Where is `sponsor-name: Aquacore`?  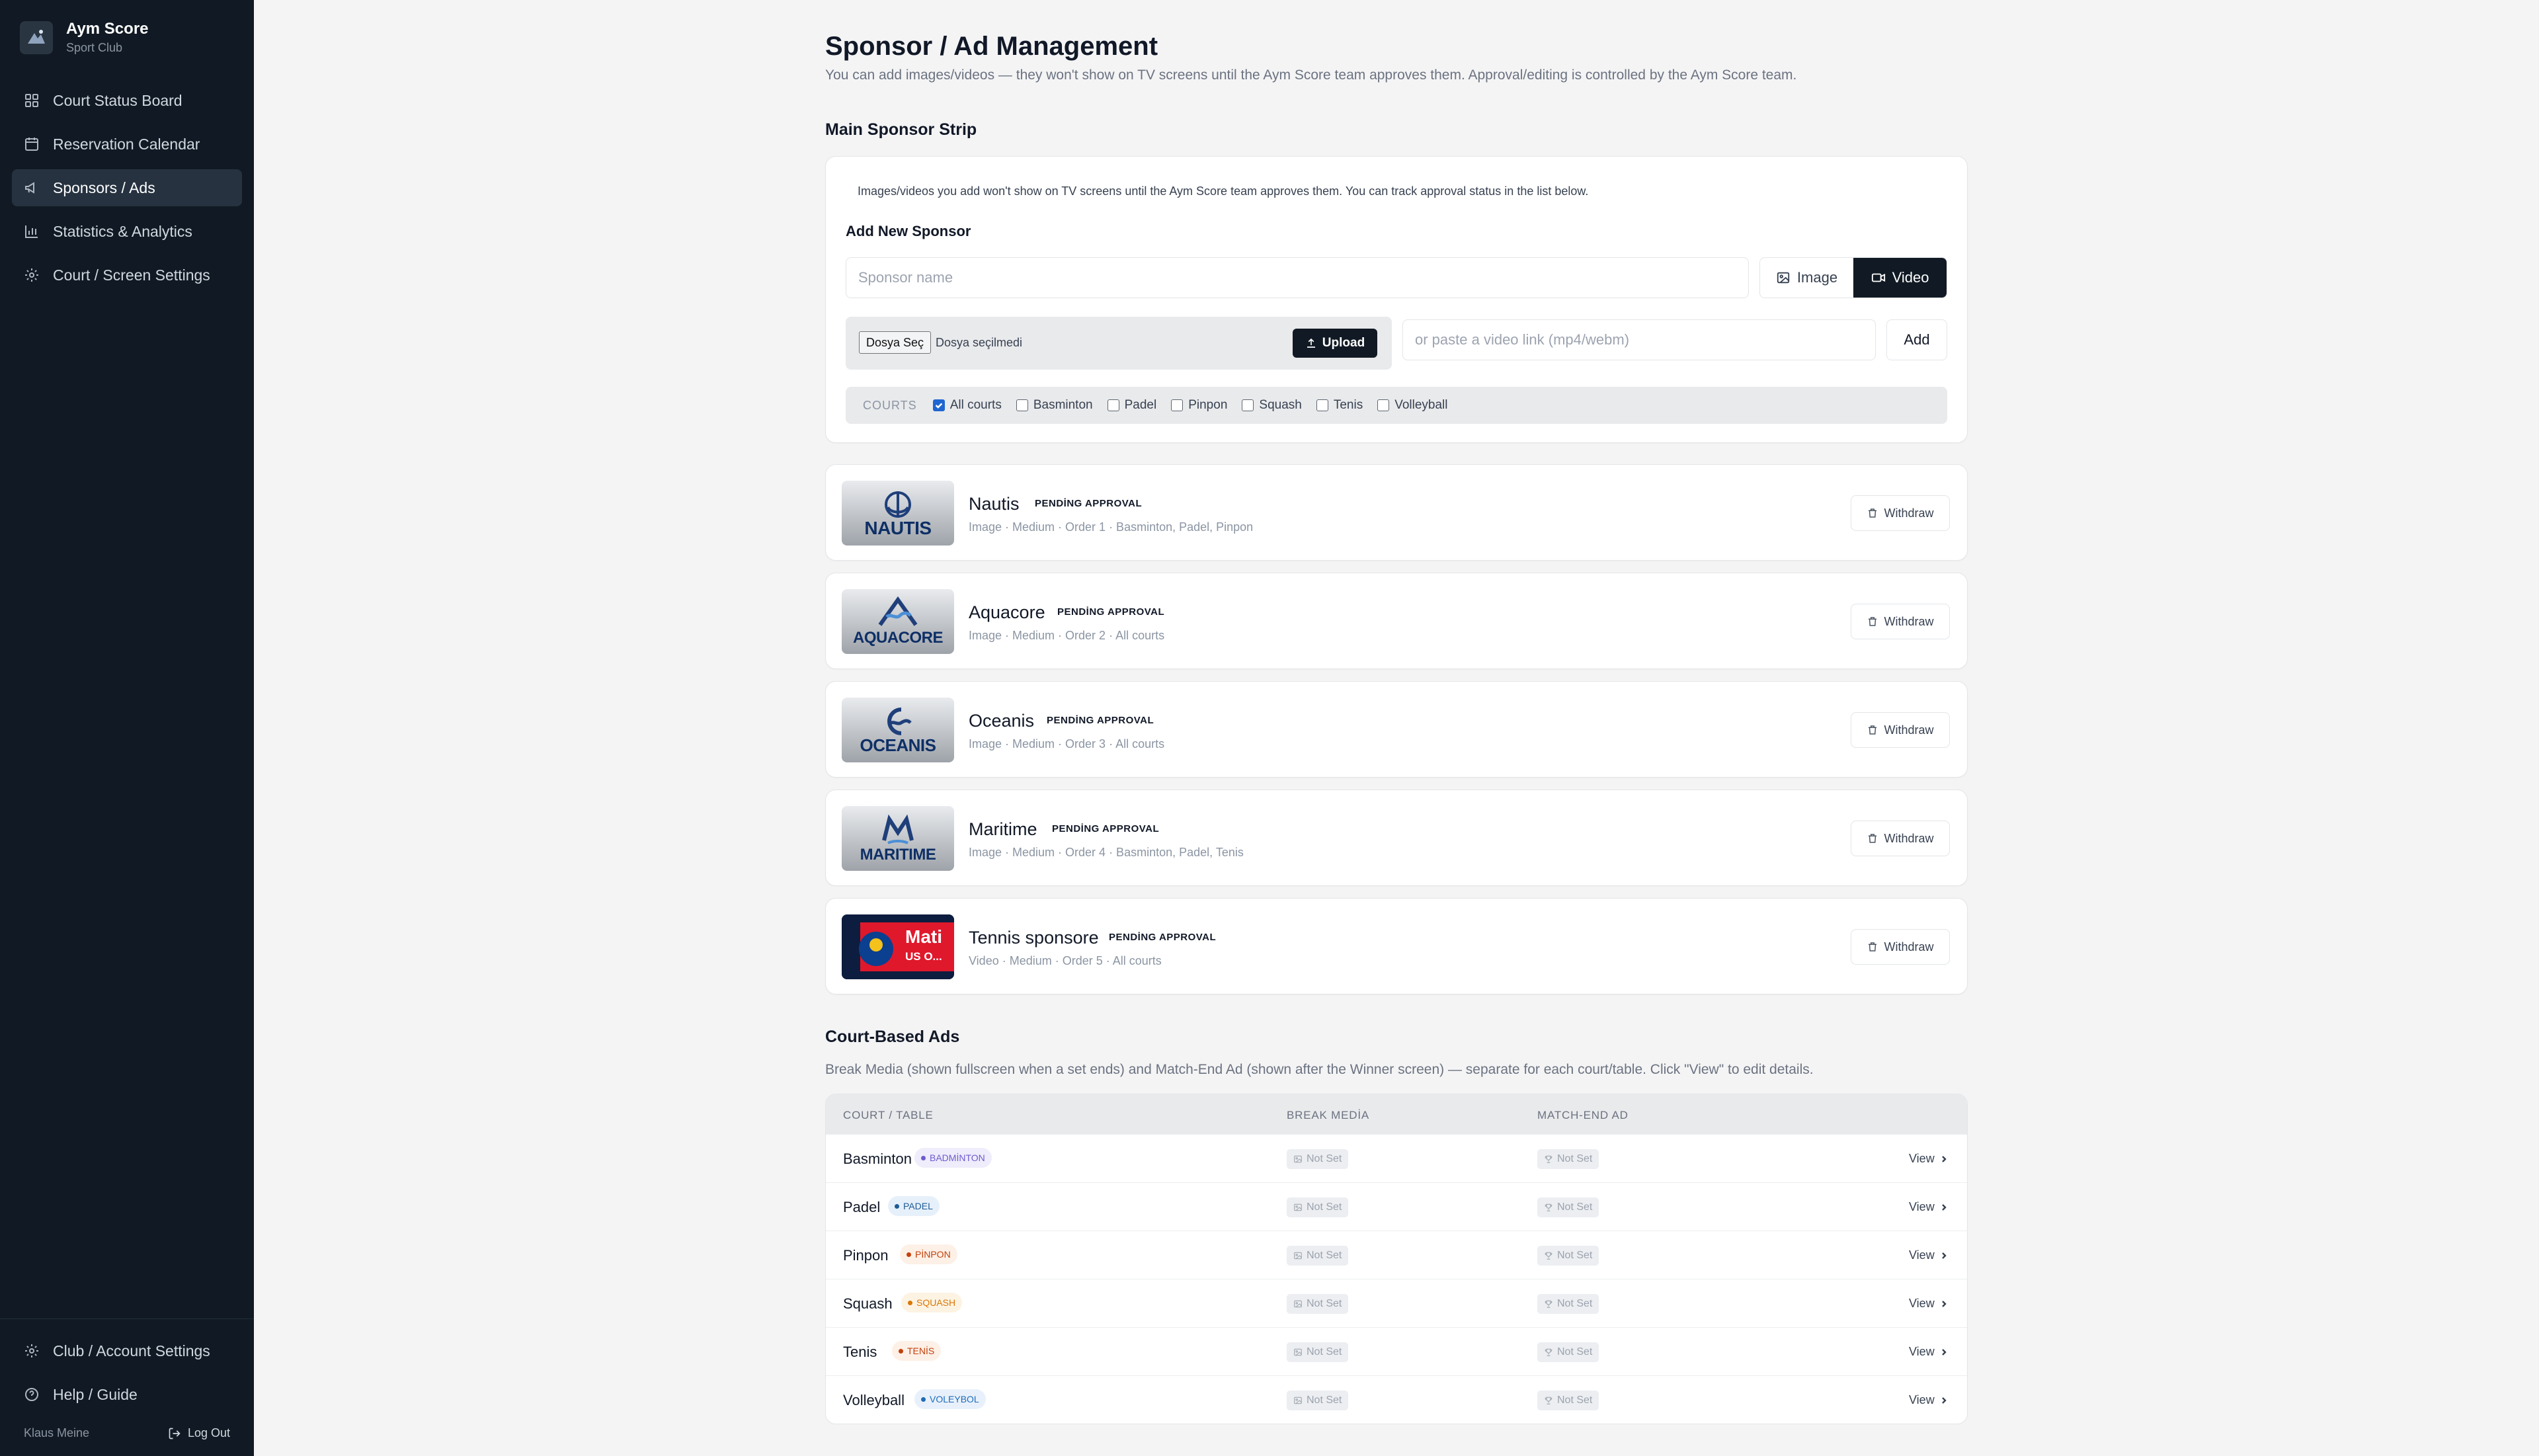
sponsor-name: Aquacore is located at coordinates (1007, 612).